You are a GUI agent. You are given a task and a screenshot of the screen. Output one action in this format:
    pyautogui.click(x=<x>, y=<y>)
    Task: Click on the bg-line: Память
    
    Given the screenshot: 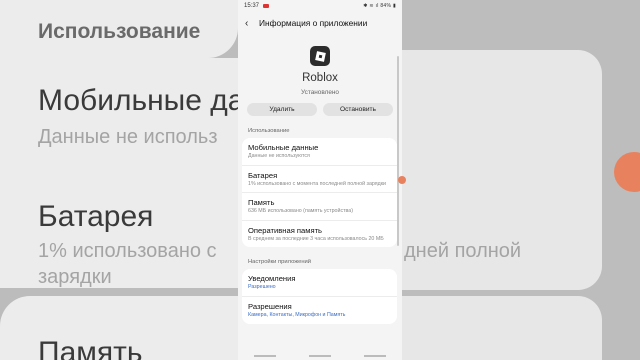 What is the action you would take?
    pyautogui.click(x=90, y=348)
    